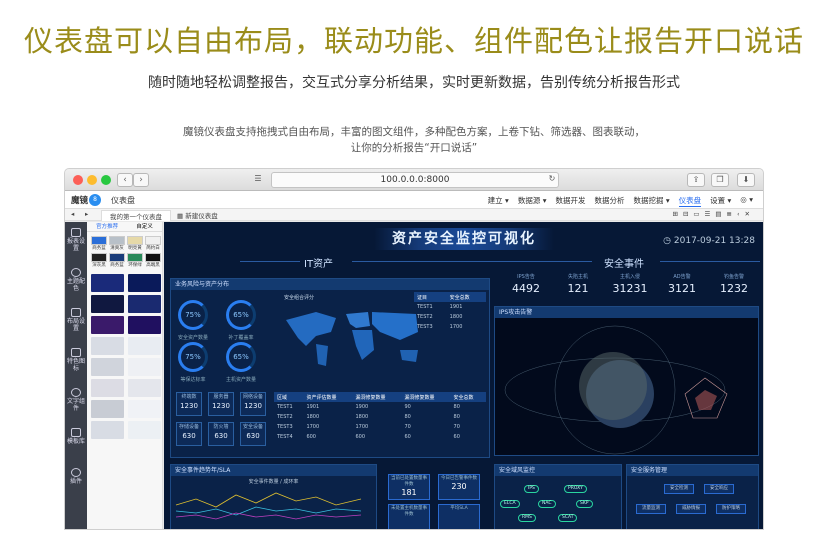  What do you see at coordinates (76, 476) in the screenshot?
I see `sidebar-item-plugin: 插件` at bounding box center [76, 476].